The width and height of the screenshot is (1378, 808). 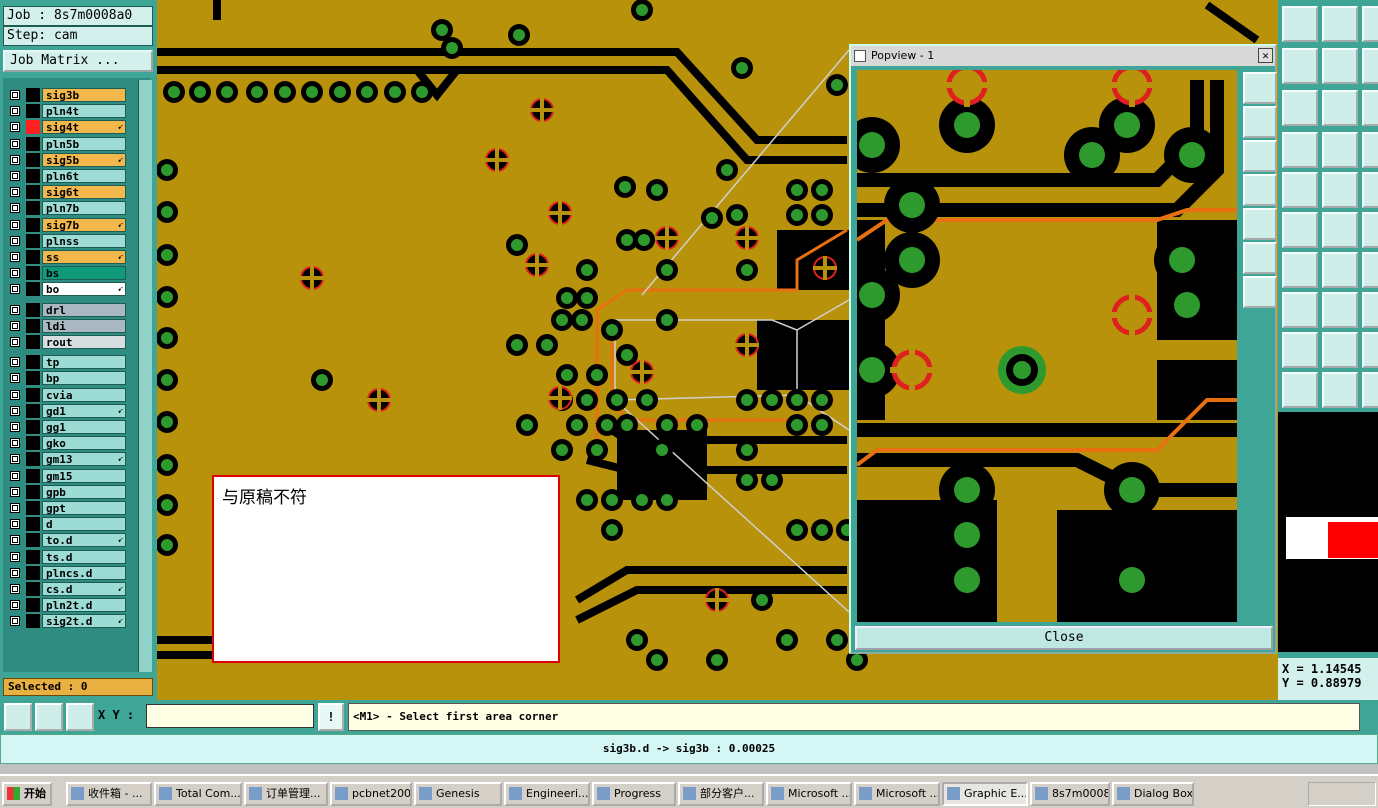 I want to click on popview-pan-up-icon, so click(x=1260, y=156).